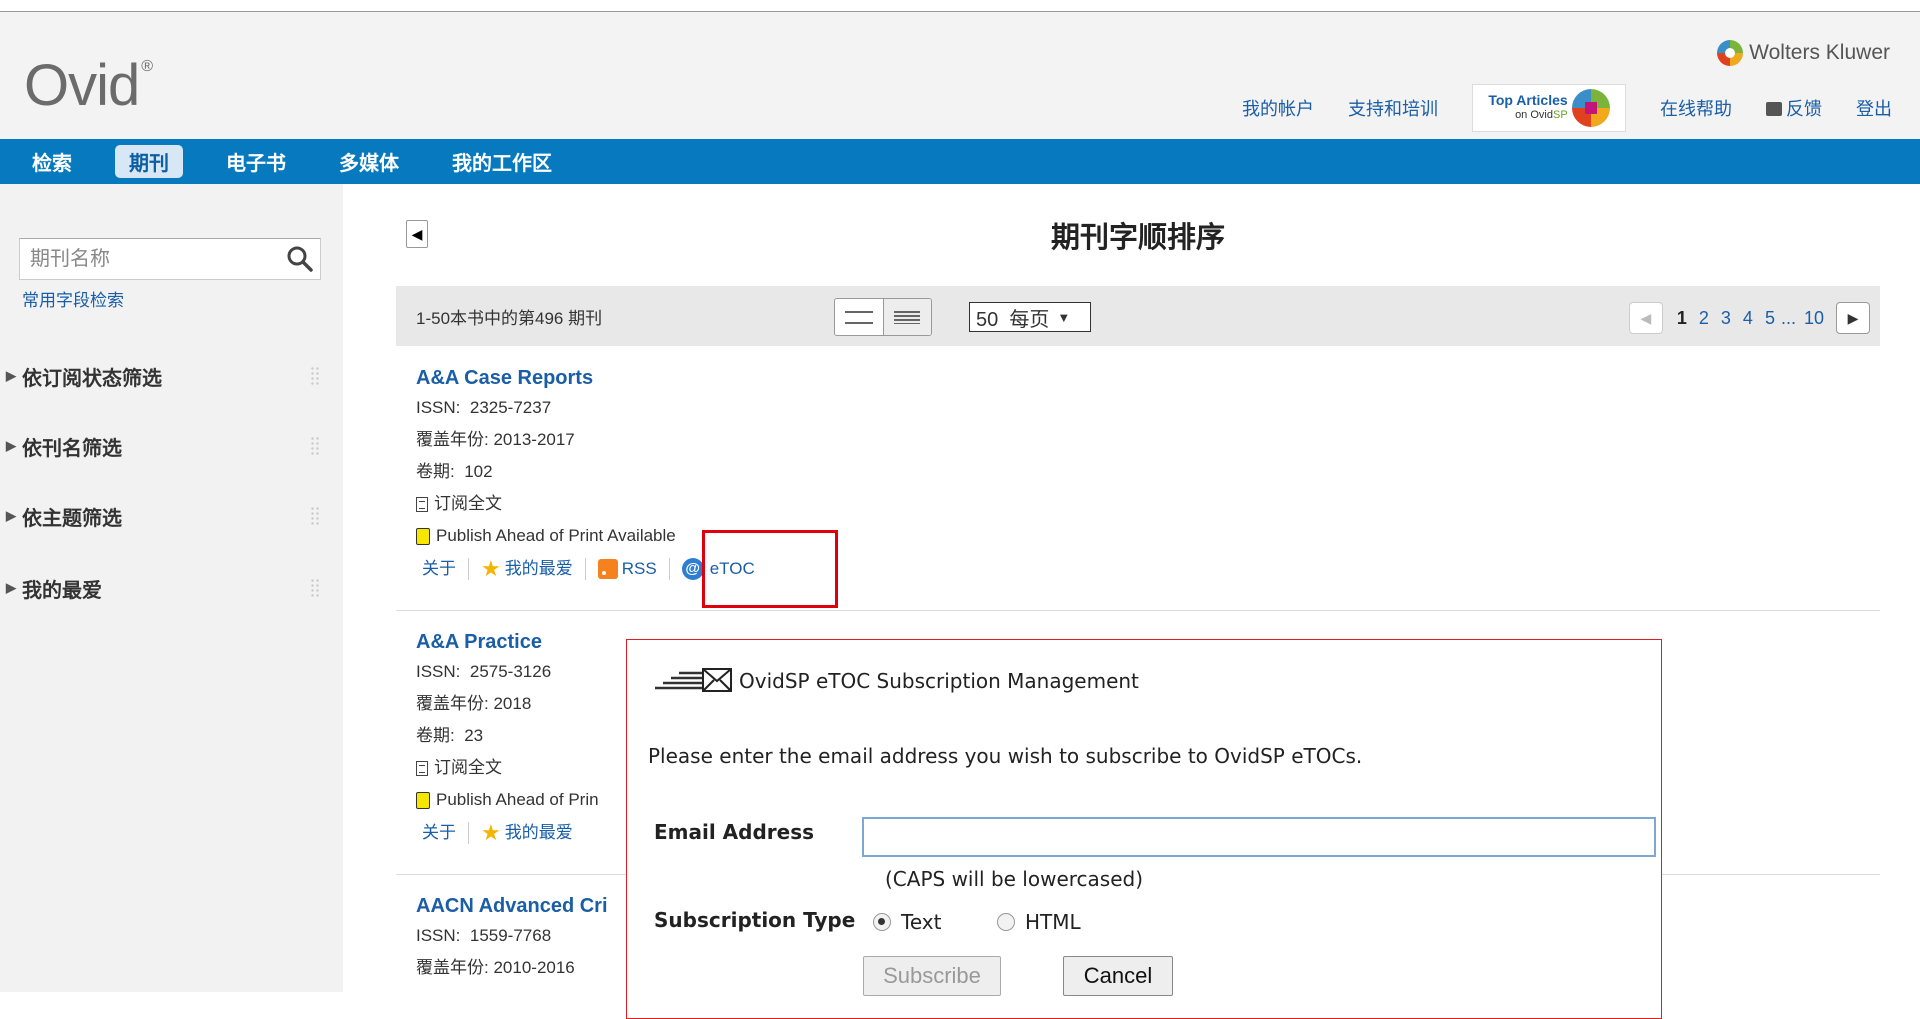 This screenshot has height=1019, width=1920. I want to click on compact-view-button, so click(859, 317).